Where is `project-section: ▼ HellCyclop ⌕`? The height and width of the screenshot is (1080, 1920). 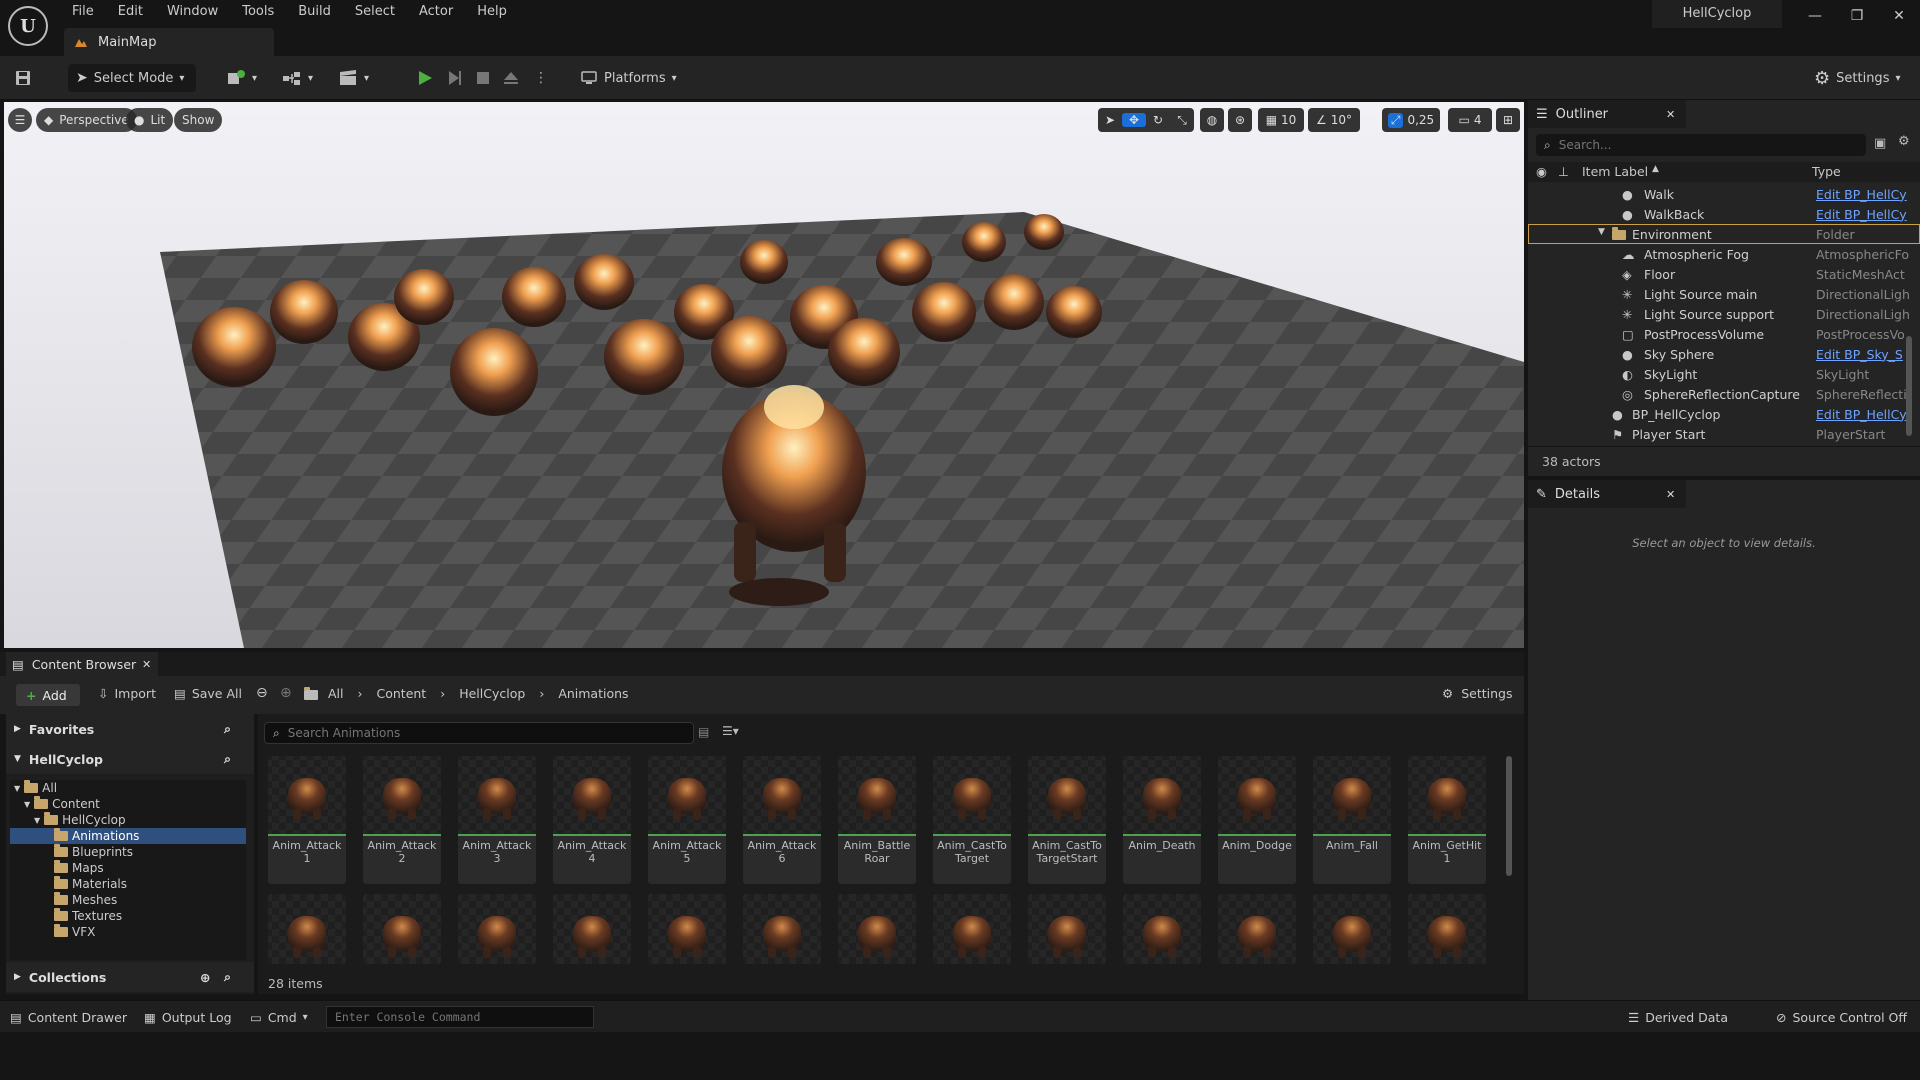 project-section: ▼ HellCyclop ⌕ is located at coordinates (130, 759).